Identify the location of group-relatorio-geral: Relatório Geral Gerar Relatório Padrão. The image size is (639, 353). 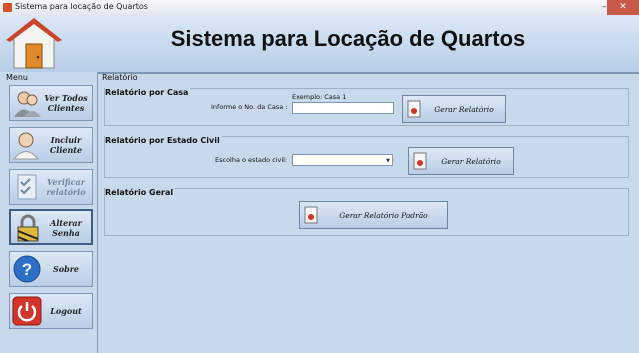
(366, 212).